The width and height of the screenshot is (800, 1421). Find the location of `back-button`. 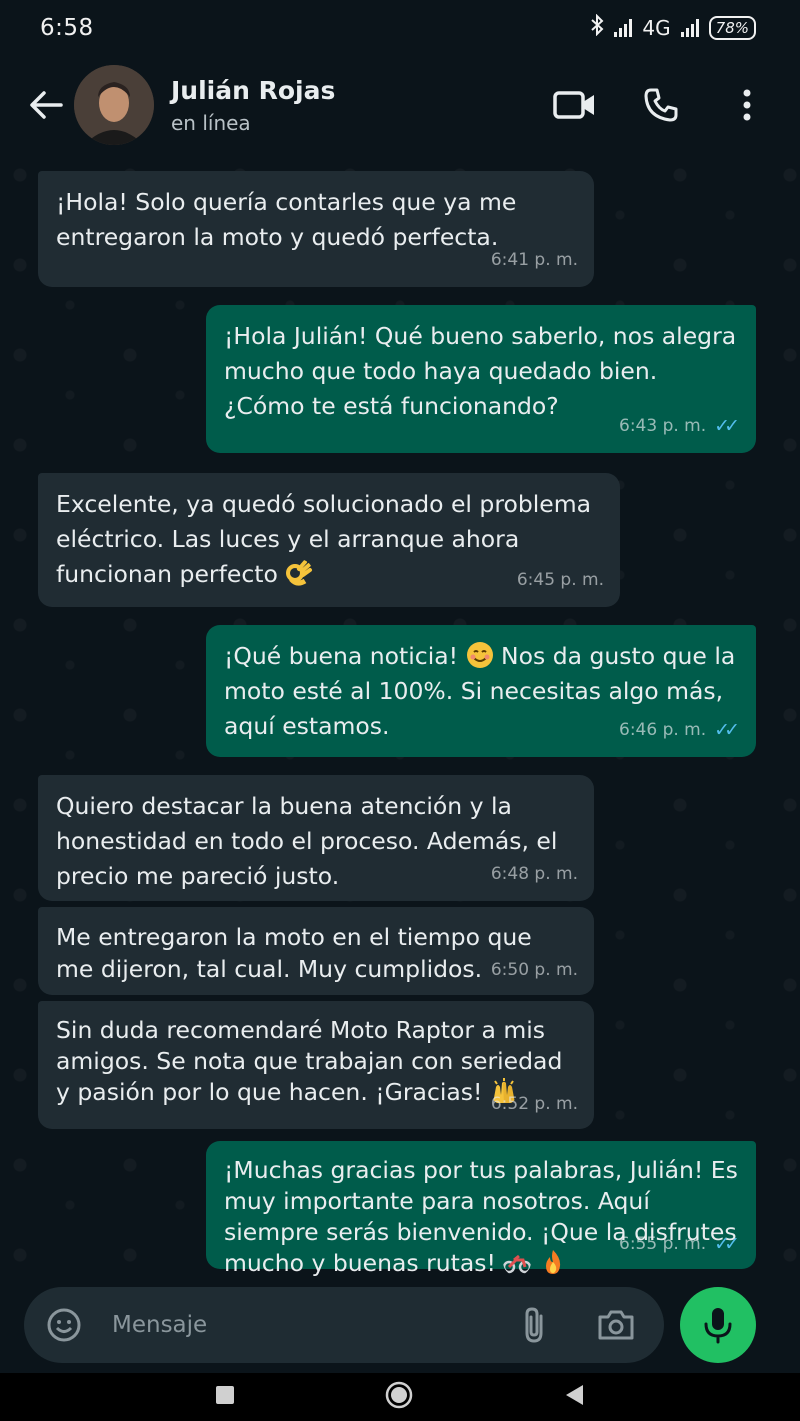

back-button is located at coordinates (46, 105).